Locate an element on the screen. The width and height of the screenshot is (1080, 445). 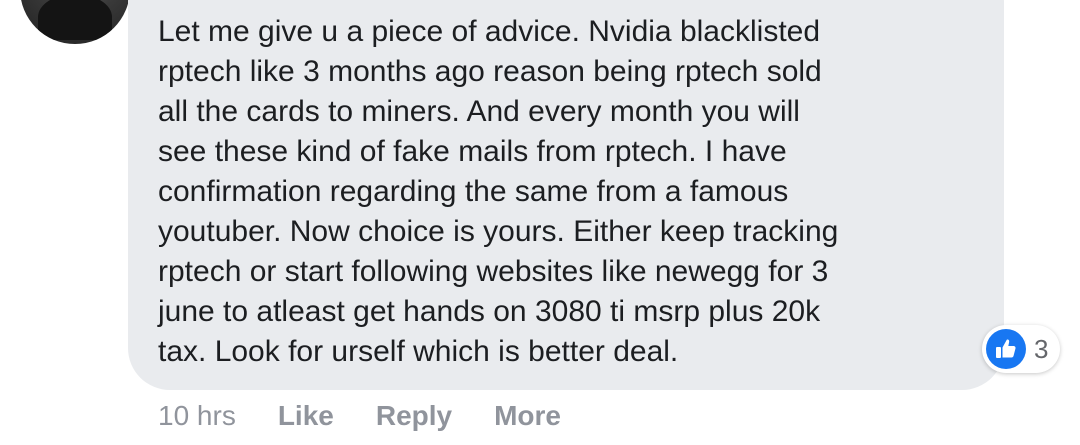
avatar is located at coordinates (75, 22).